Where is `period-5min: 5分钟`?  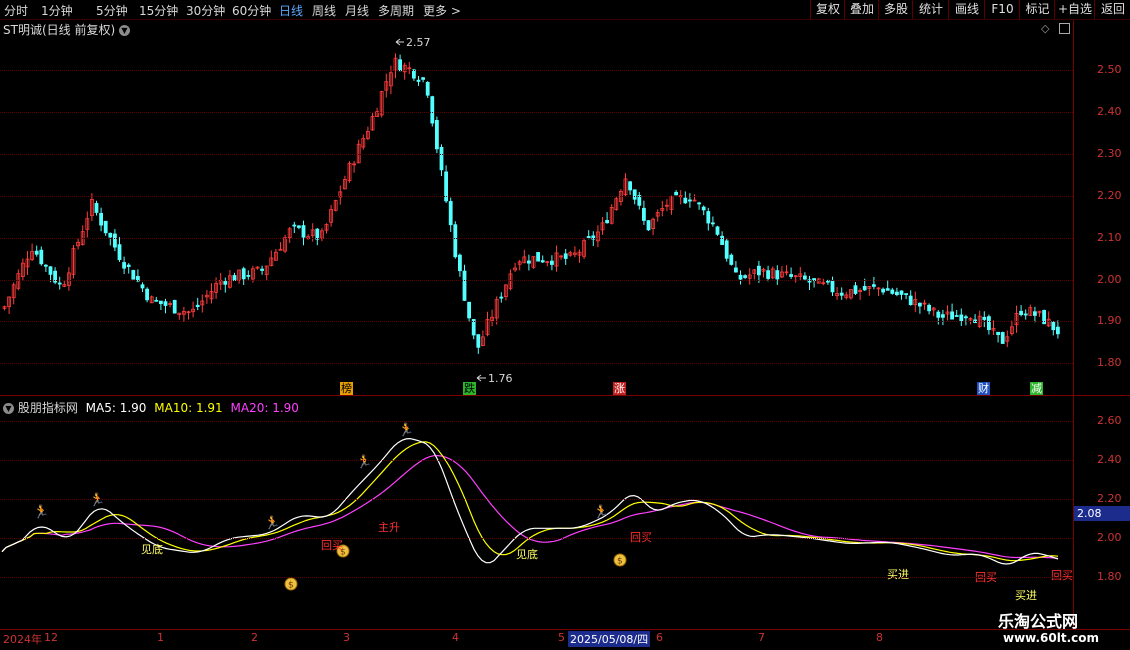 period-5min: 5分钟 is located at coordinates (112, 10).